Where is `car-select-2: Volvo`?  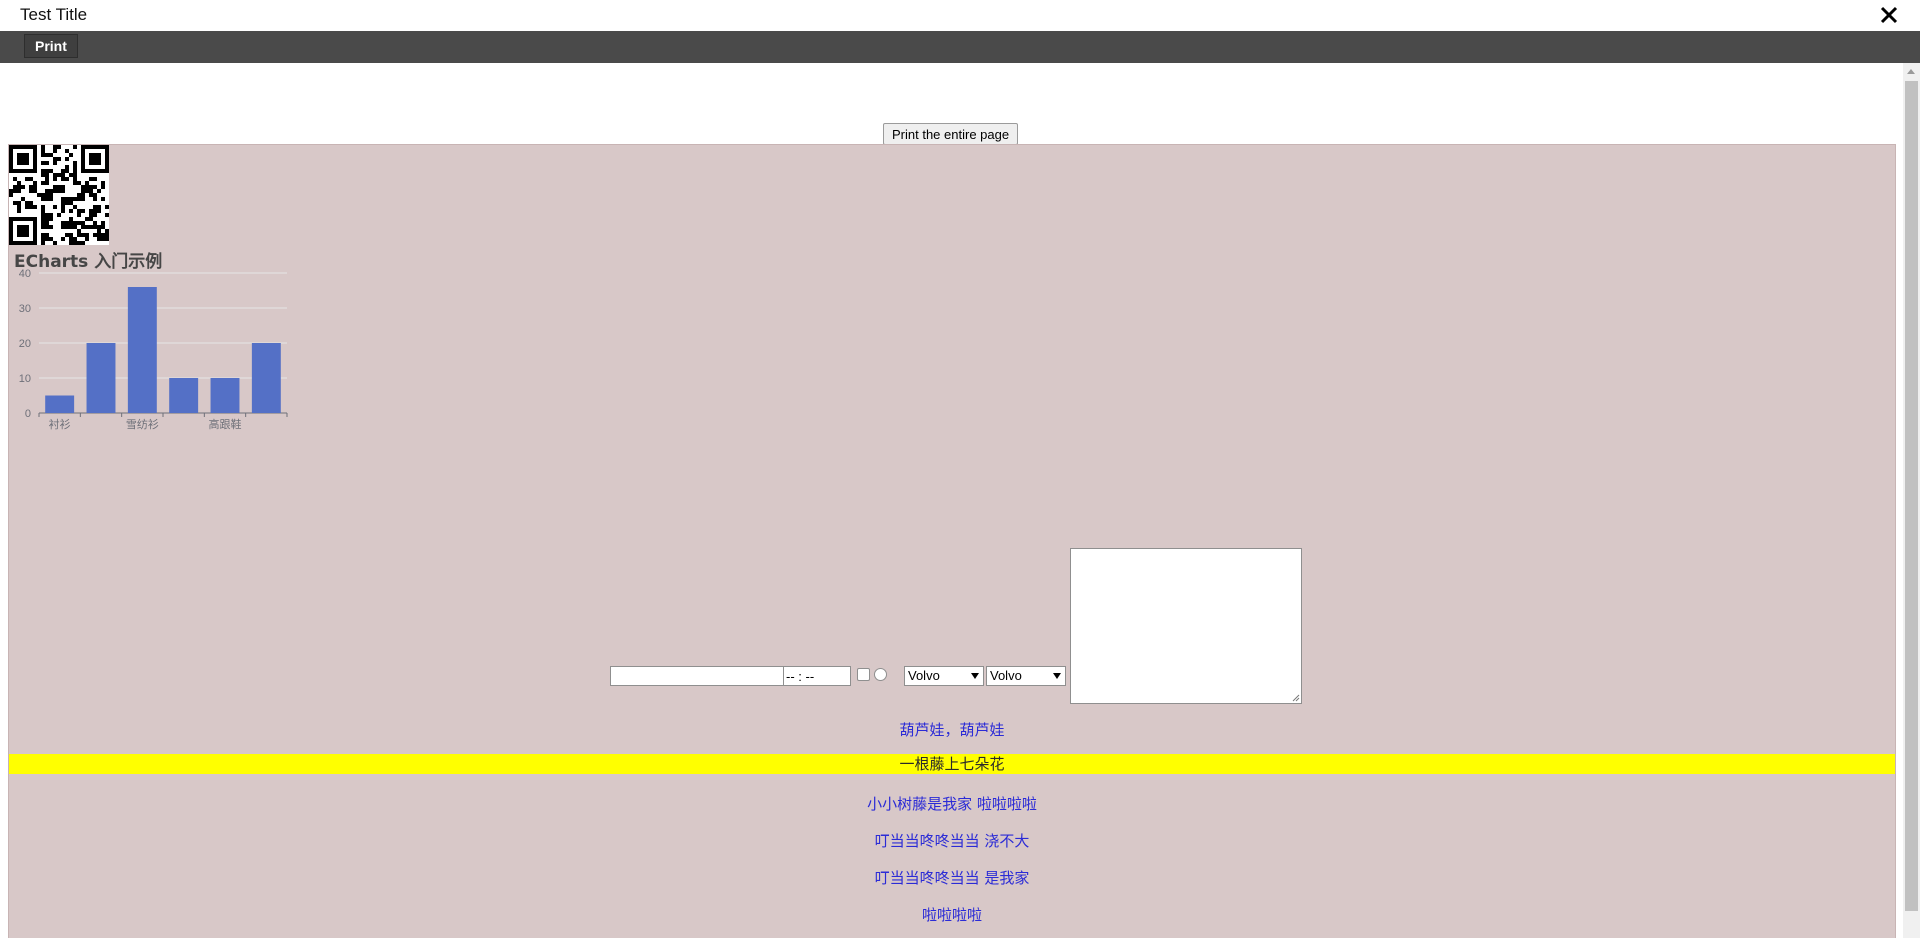 car-select-2: Volvo is located at coordinates (1026, 676).